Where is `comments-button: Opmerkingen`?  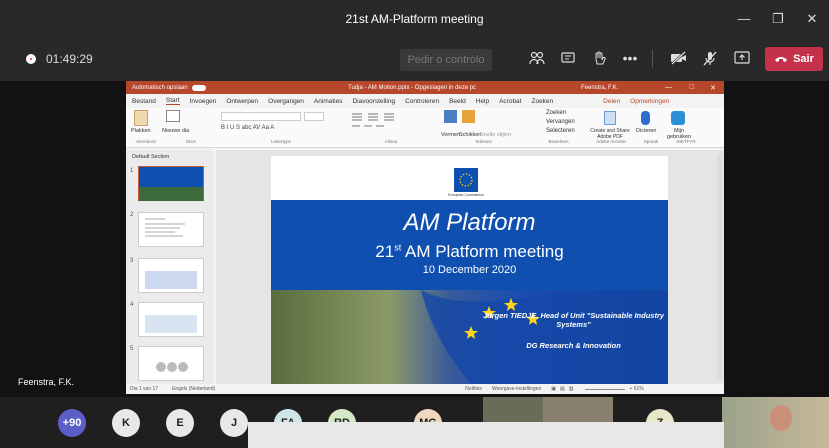 comments-button: Opmerkingen is located at coordinates (649, 101).